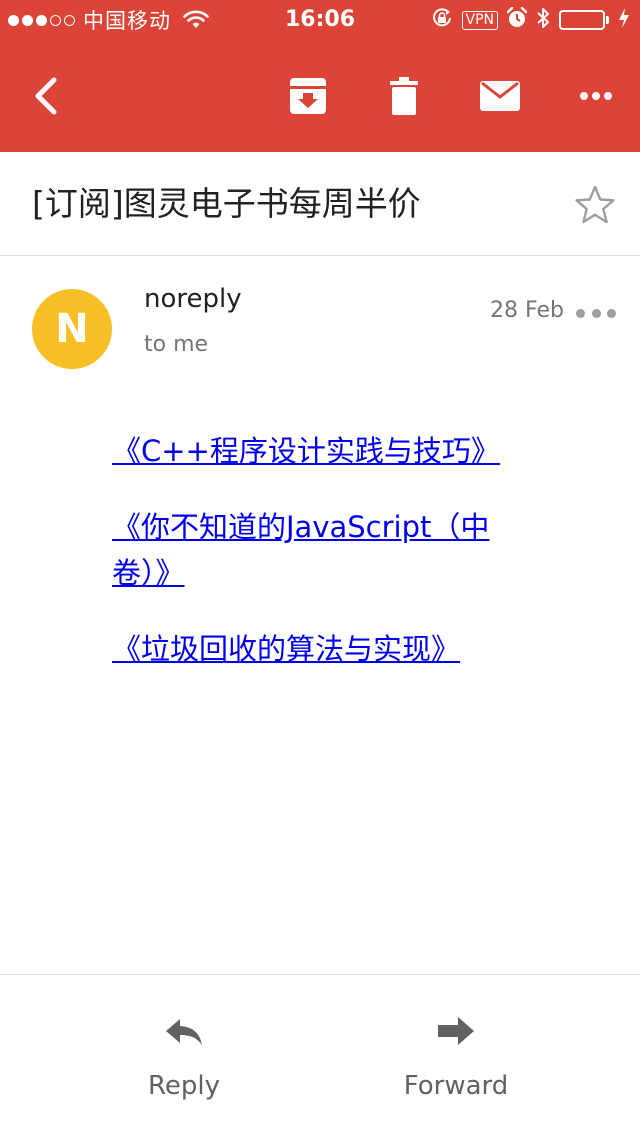 The image size is (640, 1137). I want to click on archive-icon, so click(308, 96).